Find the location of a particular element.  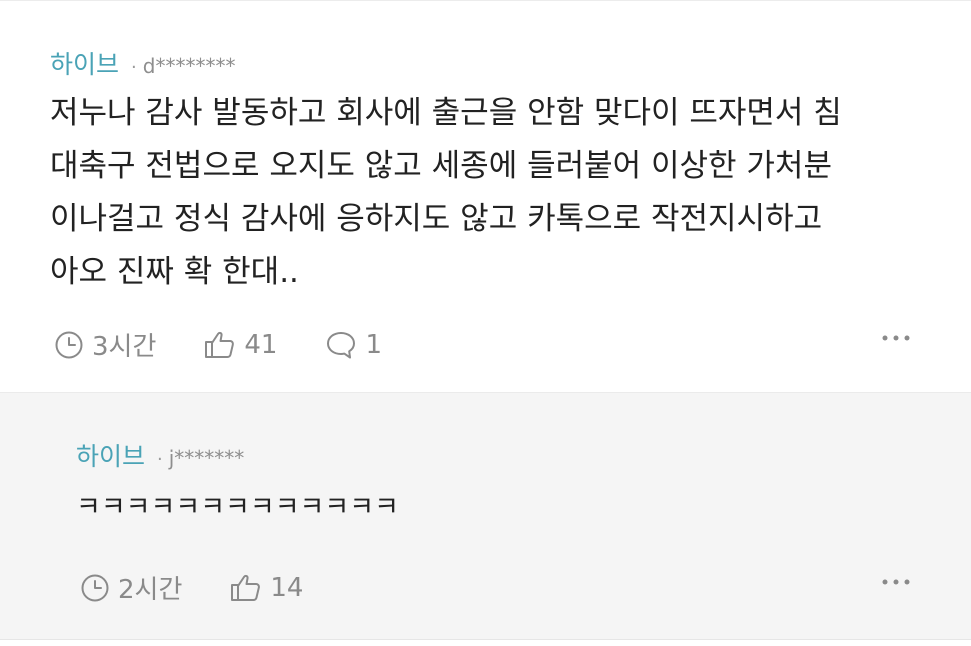

comment-body: ㅋㅋㅋㅋㅋㅋㅋㅋㅋㅋㅋㅋㅋ is located at coordinates (237, 507).